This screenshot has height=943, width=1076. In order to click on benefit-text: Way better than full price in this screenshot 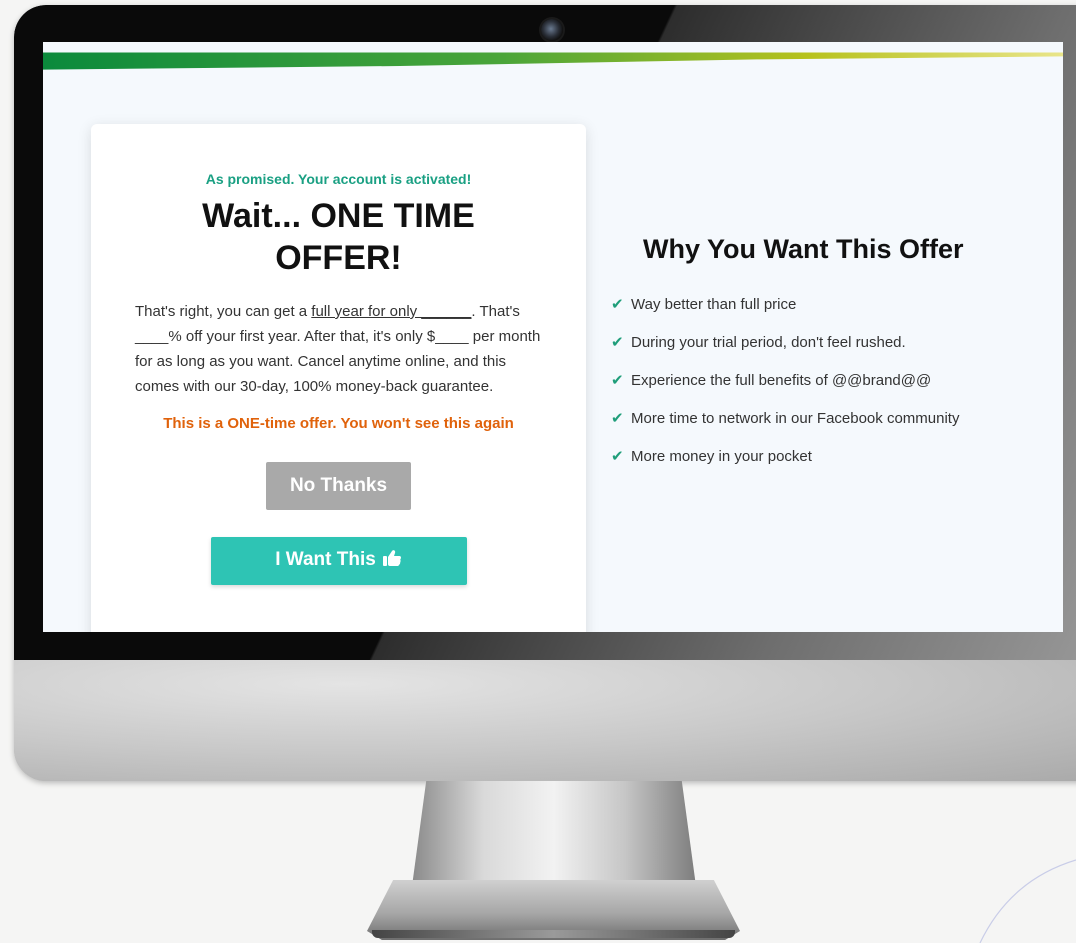, I will do `click(714, 304)`.